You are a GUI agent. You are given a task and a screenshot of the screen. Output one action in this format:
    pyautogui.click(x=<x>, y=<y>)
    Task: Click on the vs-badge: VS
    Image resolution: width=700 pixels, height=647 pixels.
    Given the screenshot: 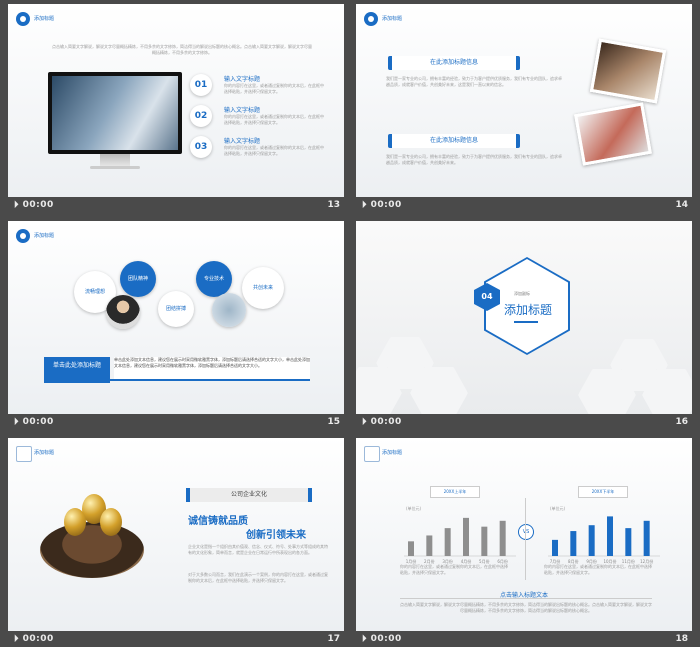 What is the action you would take?
    pyautogui.click(x=526, y=532)
    